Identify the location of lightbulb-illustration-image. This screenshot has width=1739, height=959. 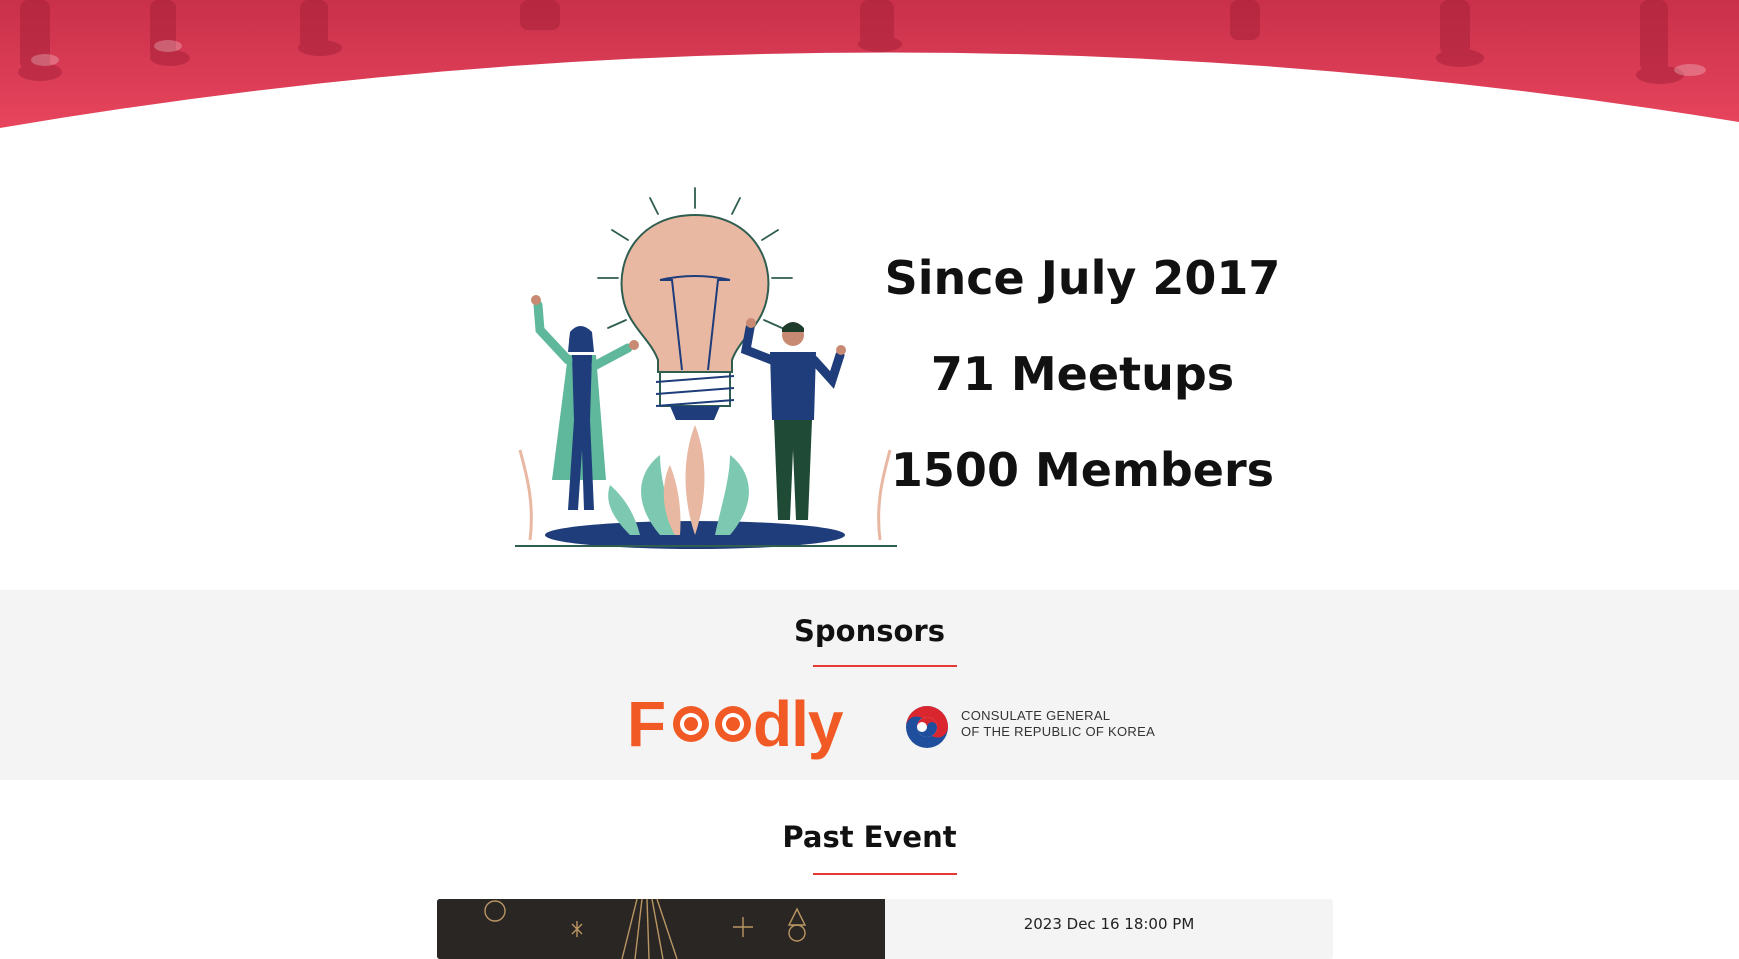
(706, 368).